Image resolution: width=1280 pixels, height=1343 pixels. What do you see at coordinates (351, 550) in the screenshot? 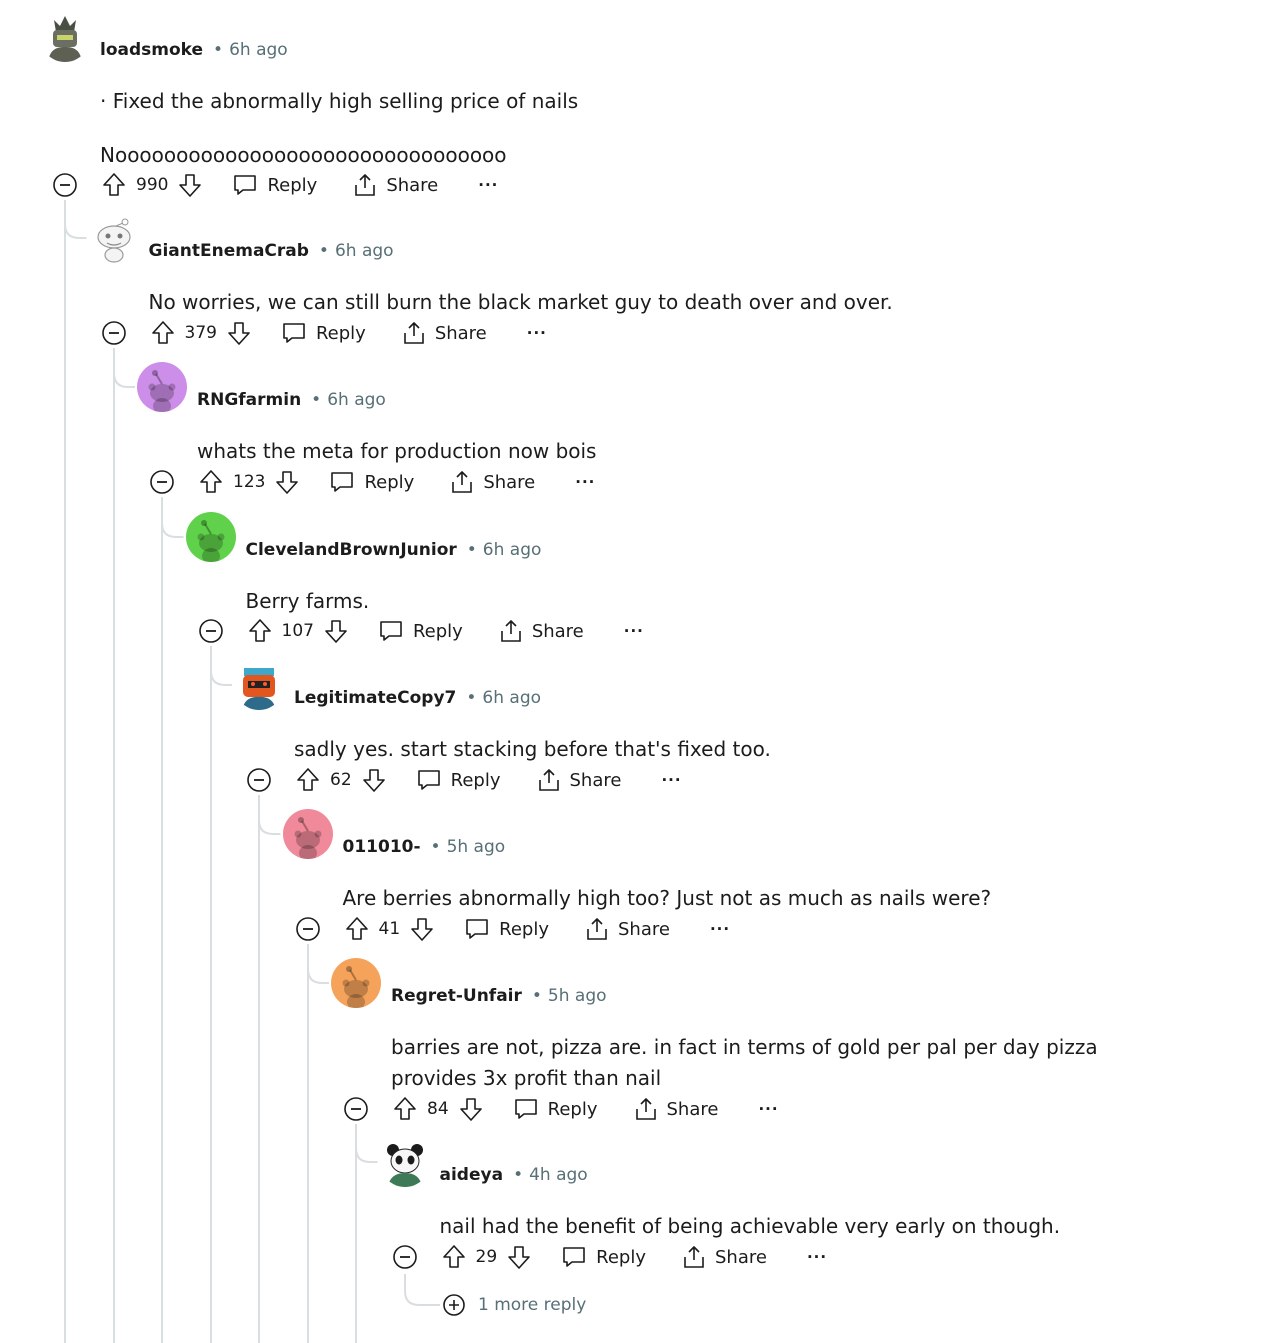
I see `author-link: ClevelandBrownJunior` at bounding box center [351, 550].